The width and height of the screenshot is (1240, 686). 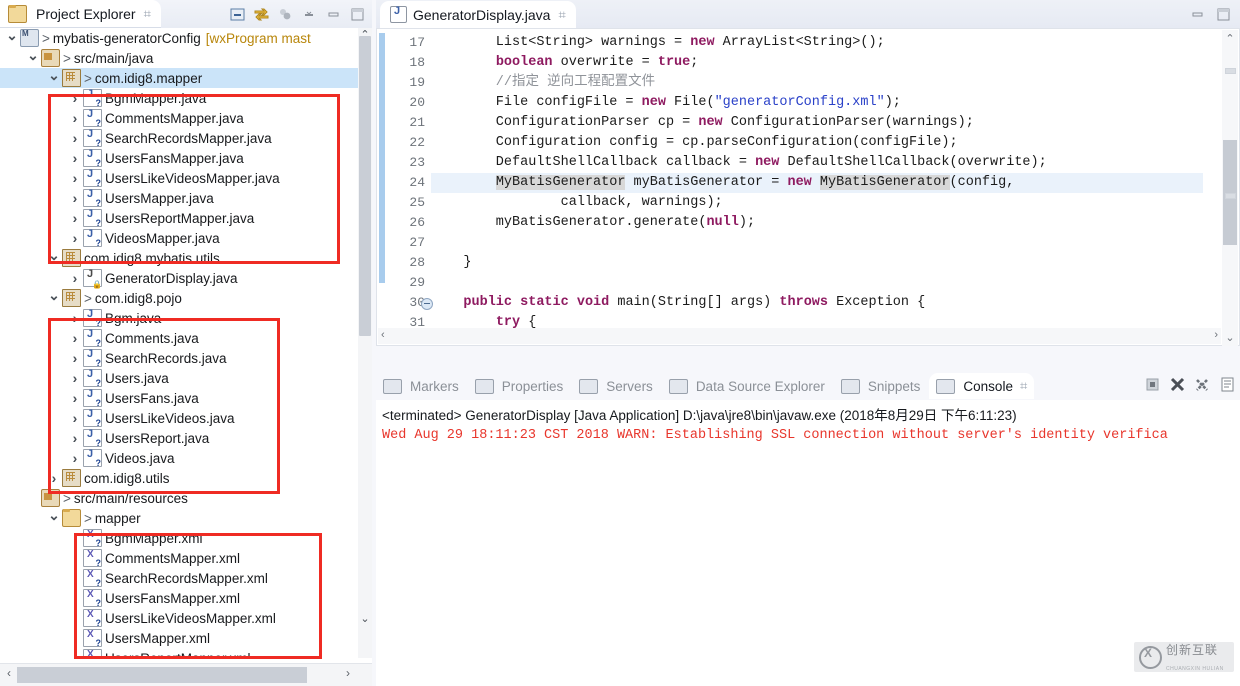 I want to click on view-menu-icon, so click(x=285, y=14).